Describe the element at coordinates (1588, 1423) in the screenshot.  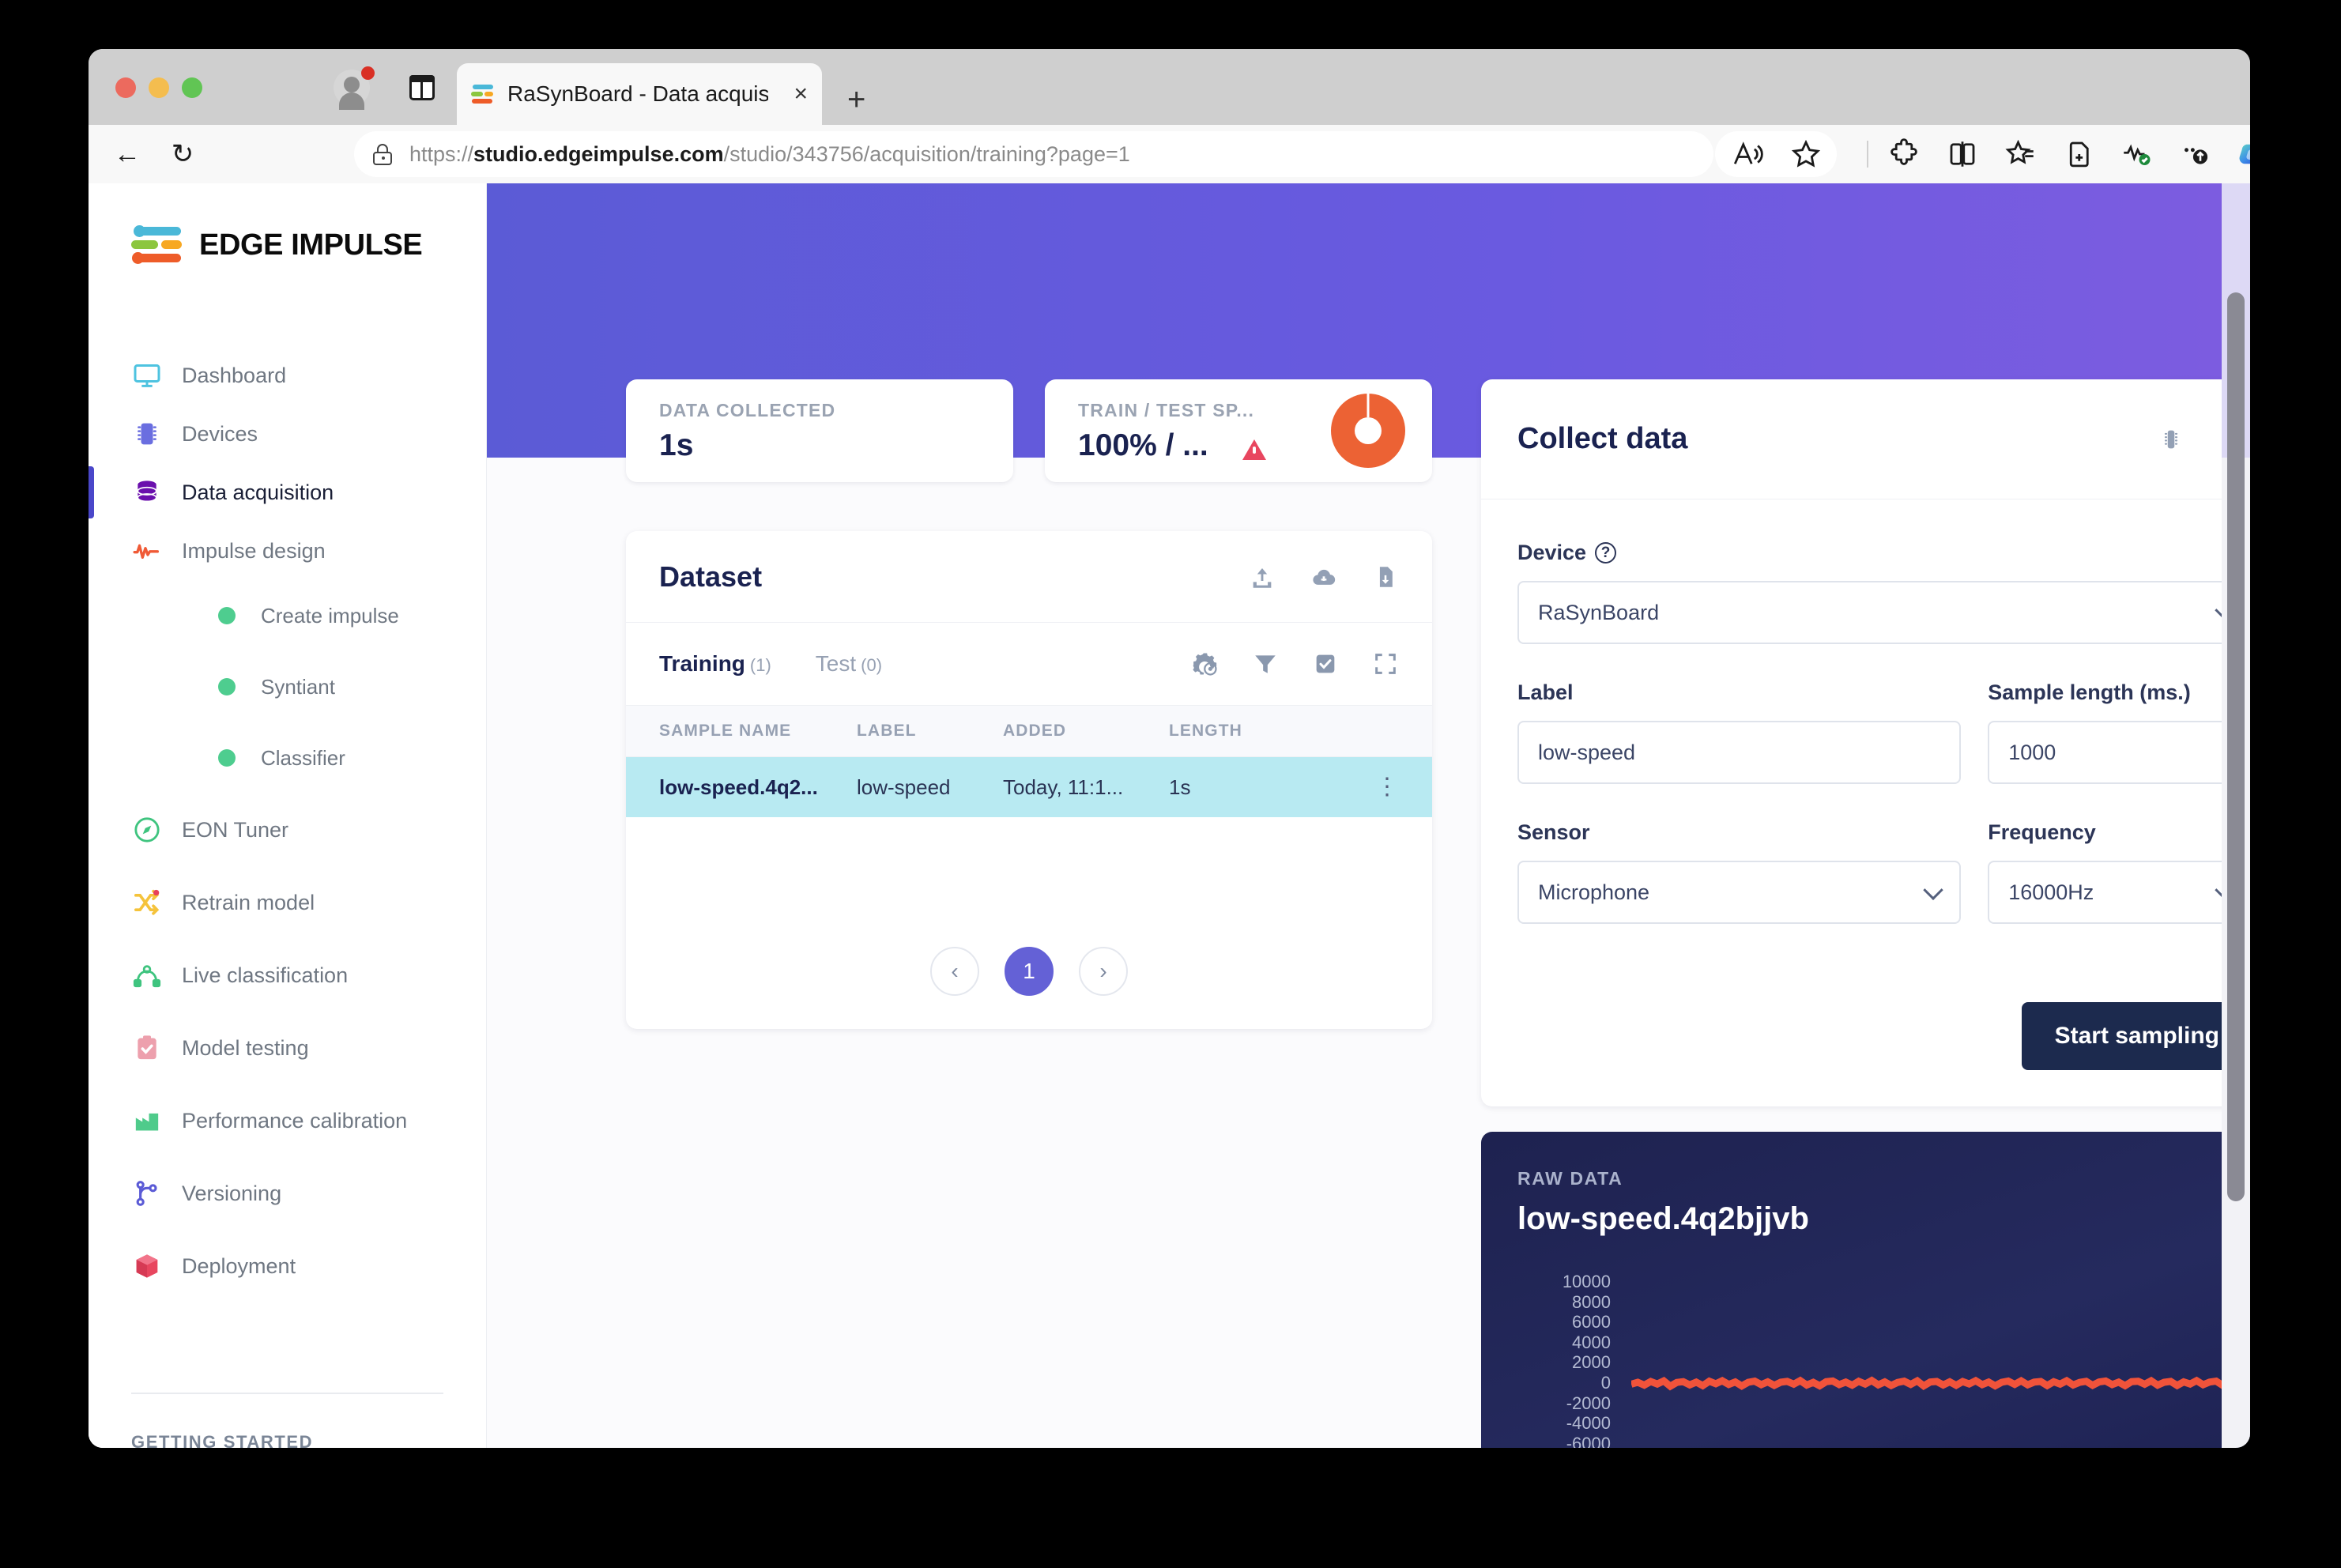
I see `y-tick-label: -4000` at that location.